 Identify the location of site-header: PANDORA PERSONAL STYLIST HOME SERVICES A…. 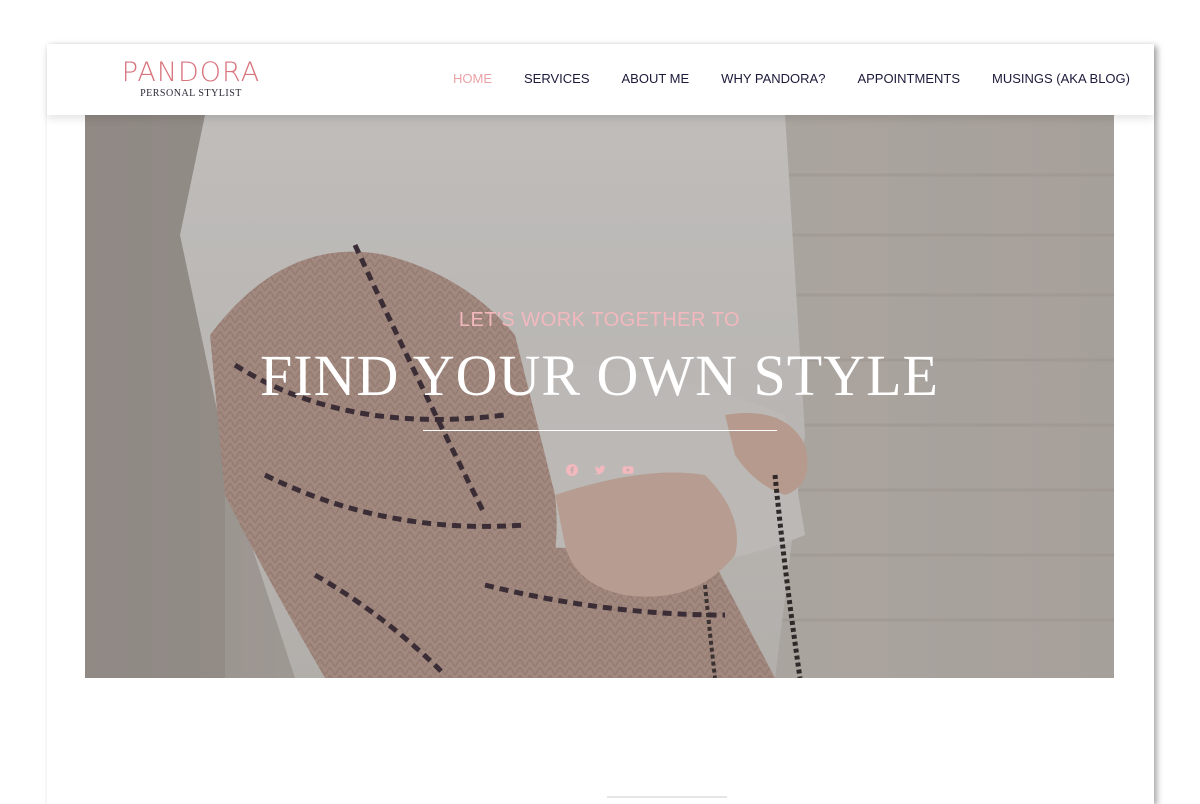
(600, 79).